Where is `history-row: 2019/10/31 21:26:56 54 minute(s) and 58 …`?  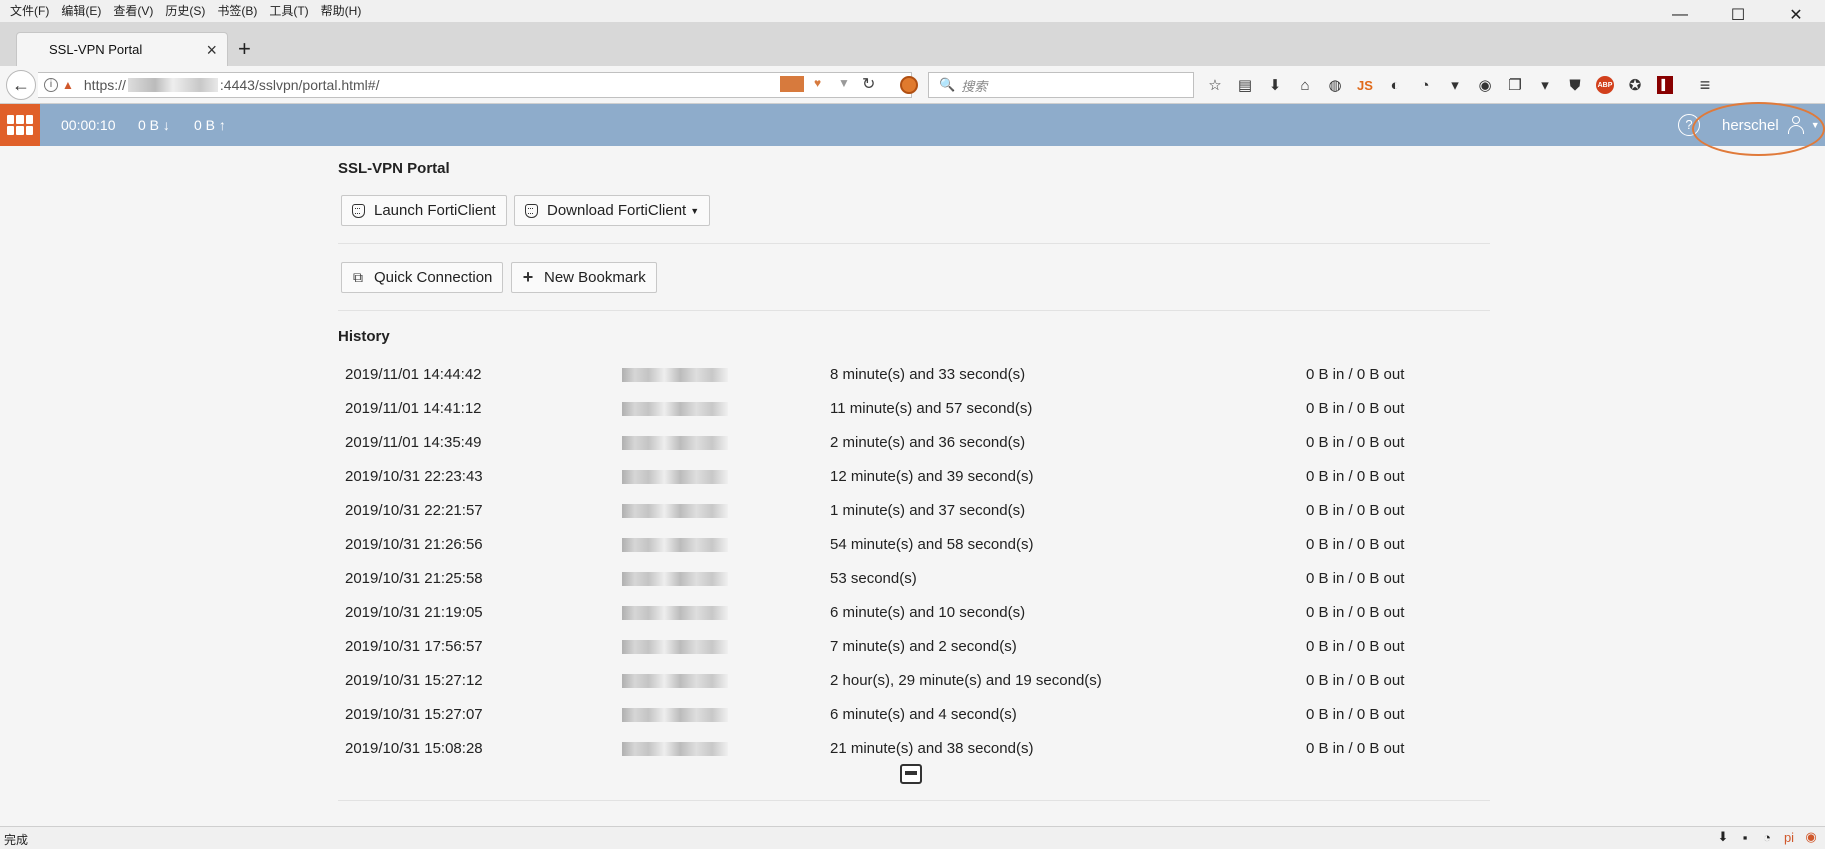 history-row: 2019/10/31 21:26:56 54 minute(s) and 58 … is located at coordinates (914, 545).